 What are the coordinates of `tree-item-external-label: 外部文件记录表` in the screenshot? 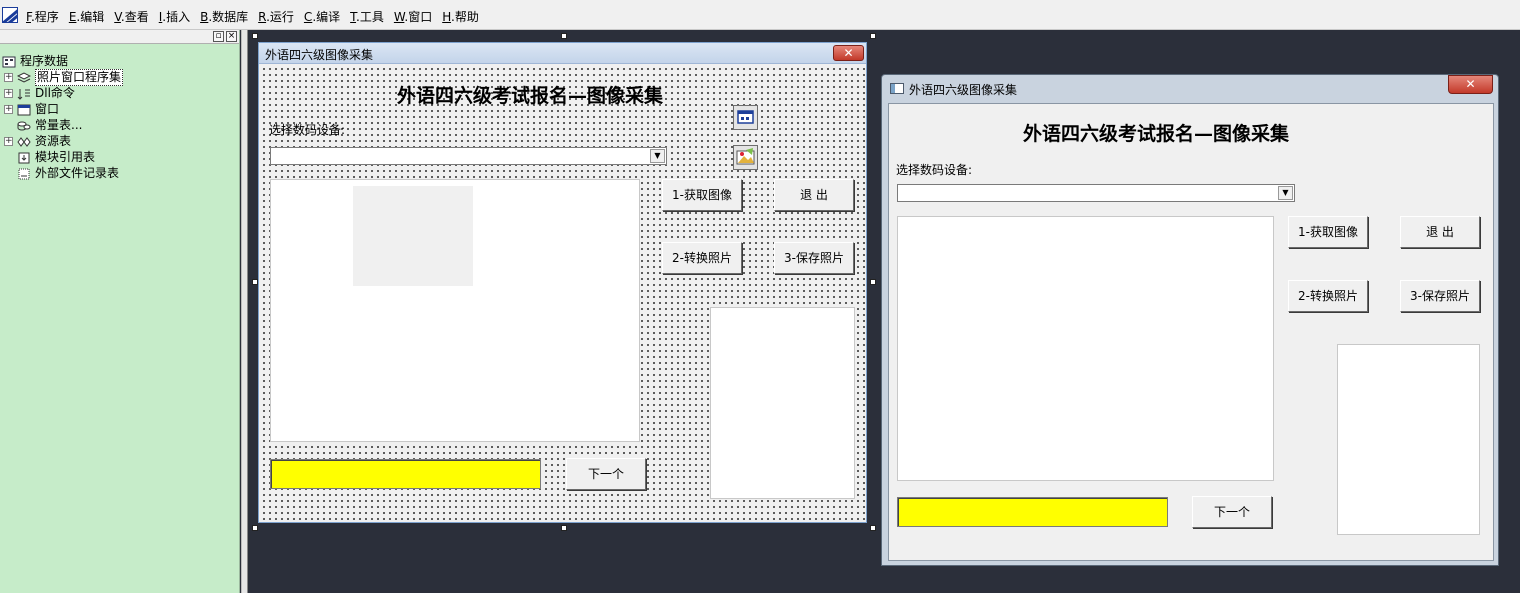 It's located at (77, 173).